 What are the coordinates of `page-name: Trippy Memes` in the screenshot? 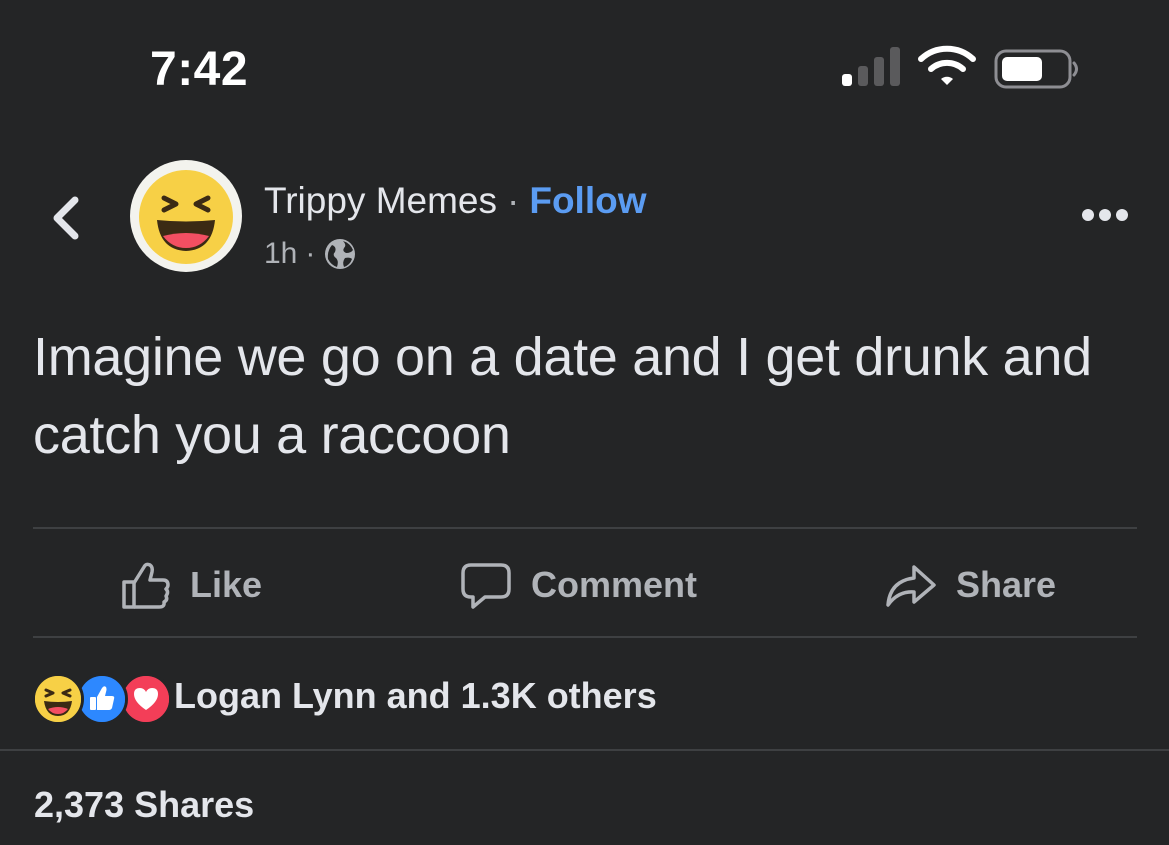 It's located at (380, 201).